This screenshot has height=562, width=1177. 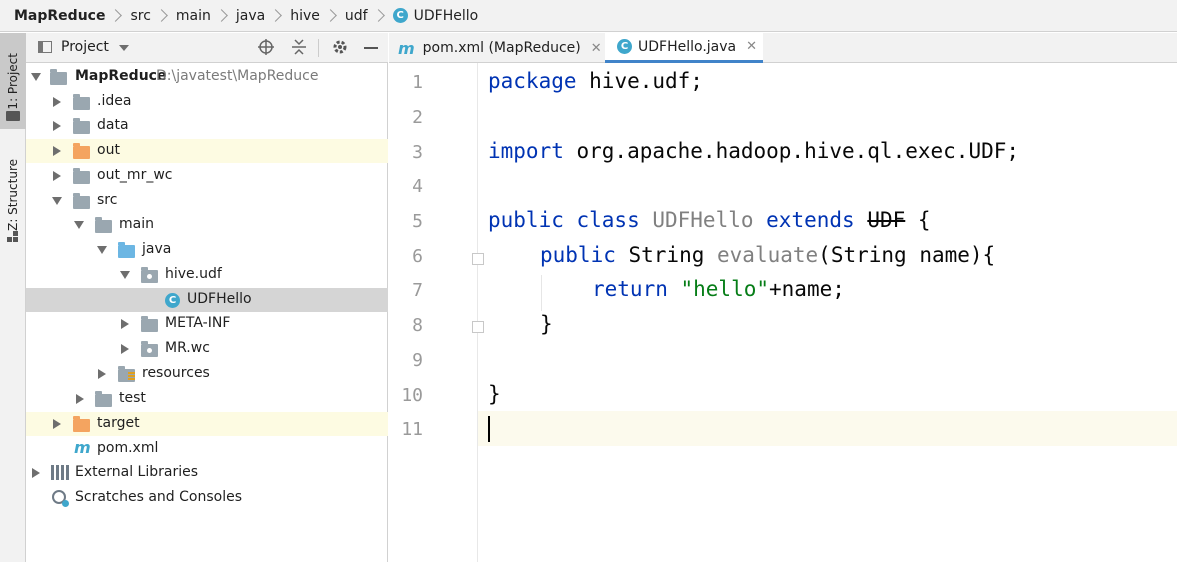 What do you see at coordinates (207, 250) in the screenshot?
I see `tree-item-java: java` at bounding box center [207, 250].